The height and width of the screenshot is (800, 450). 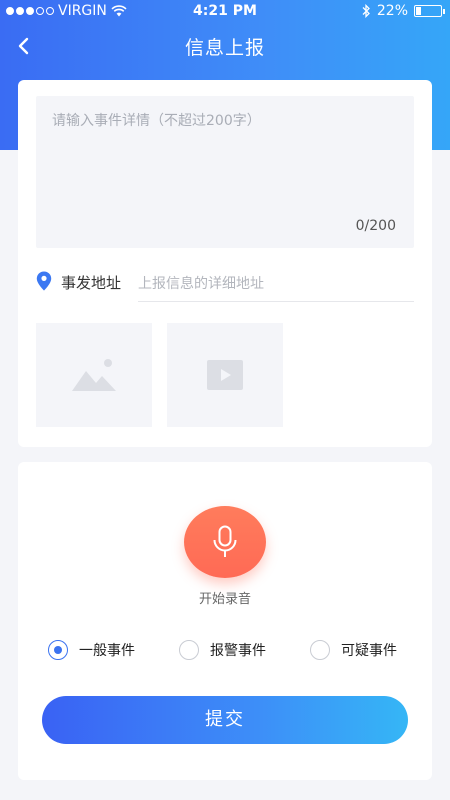 I want to click on record-button, so click(x=225, y=542).